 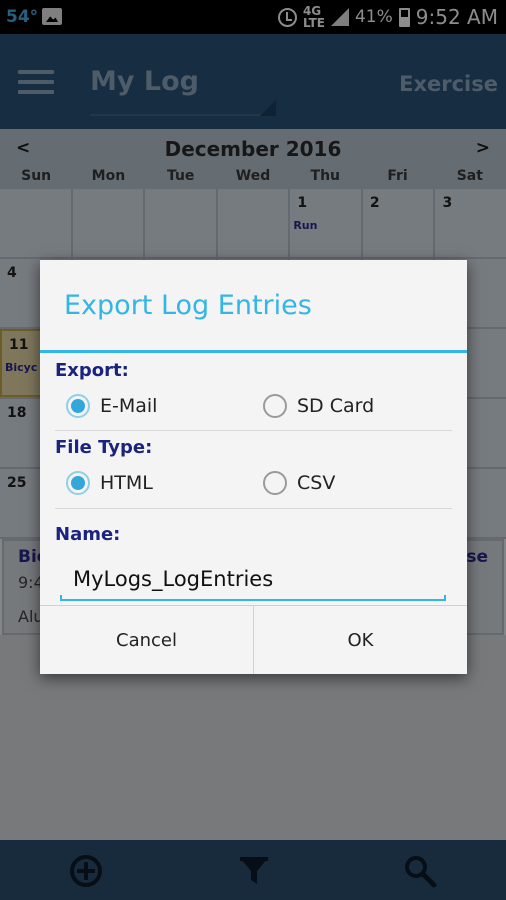 What do you see at coordinates (88, 534) in the screenshot?
I see `name-label: Name:` at bounding box center [88, 534].